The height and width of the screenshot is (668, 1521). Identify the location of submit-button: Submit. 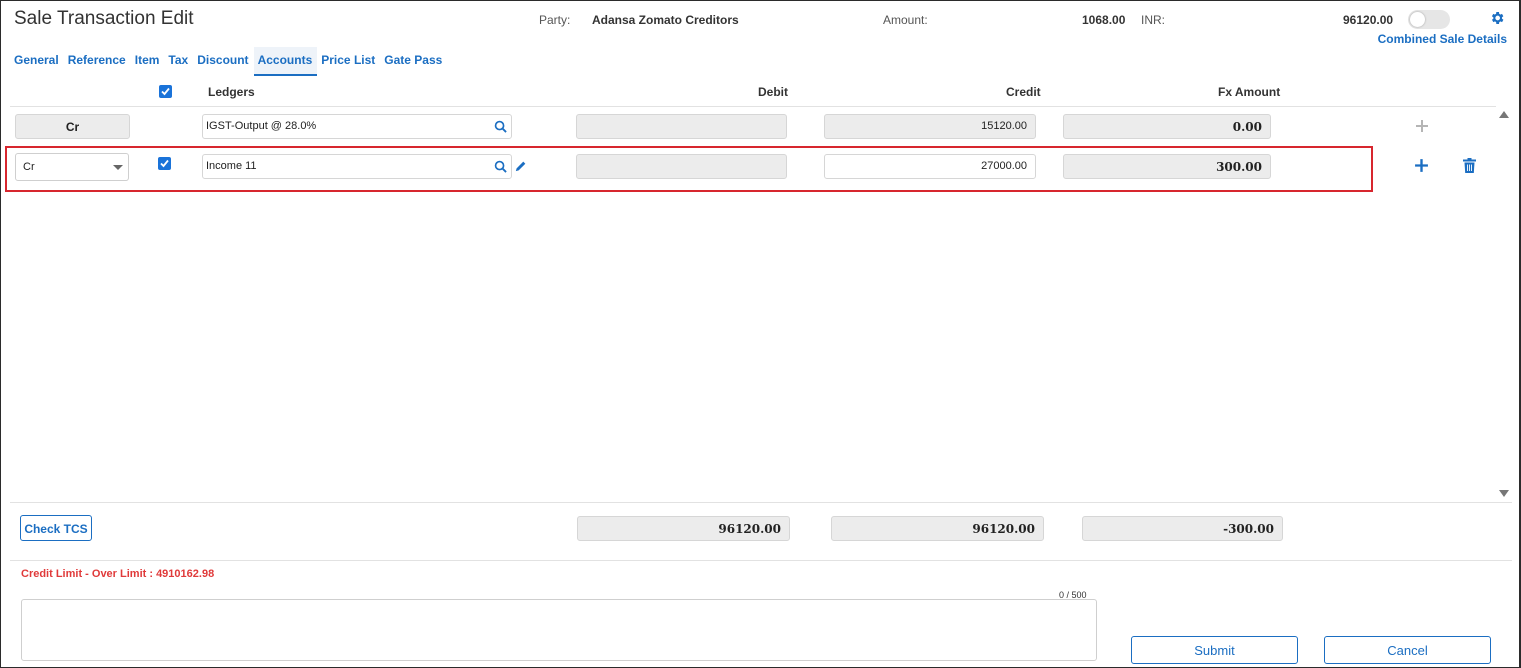
(1214, 650).